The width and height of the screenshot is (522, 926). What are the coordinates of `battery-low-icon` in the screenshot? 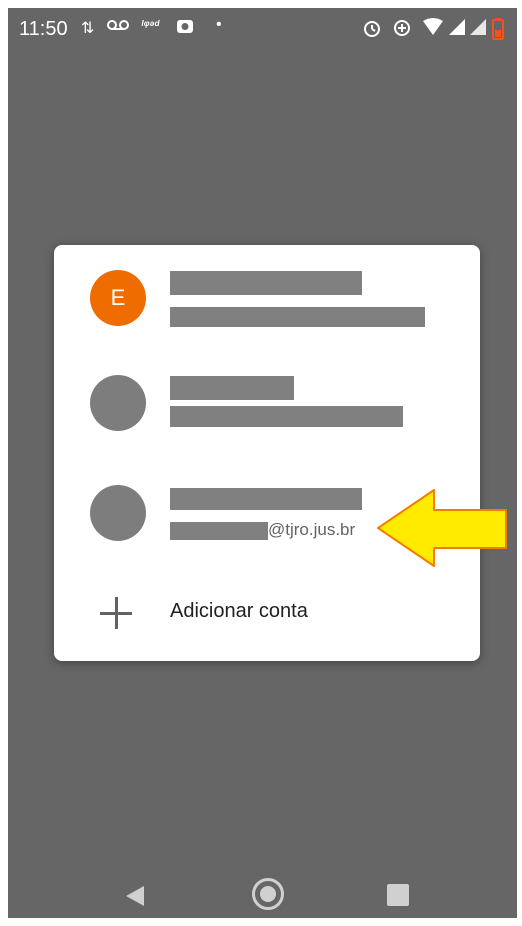 It's located at (498, 31).